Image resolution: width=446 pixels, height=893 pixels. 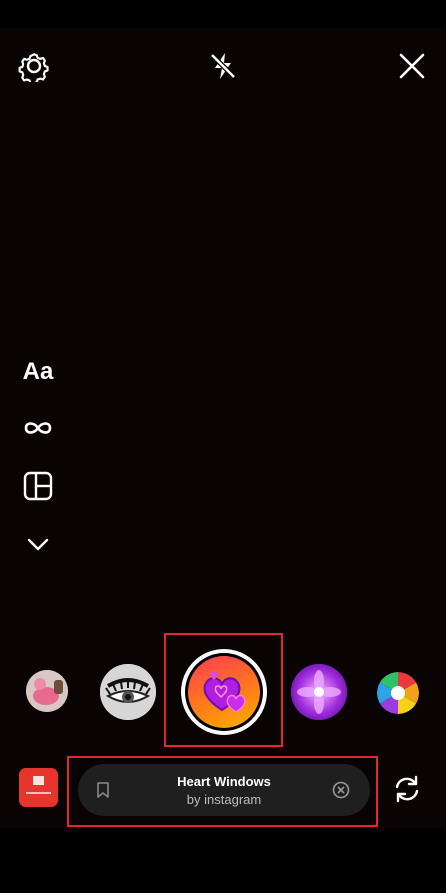 I want to click on color-wheel-icon, so click(x=398, y=693).